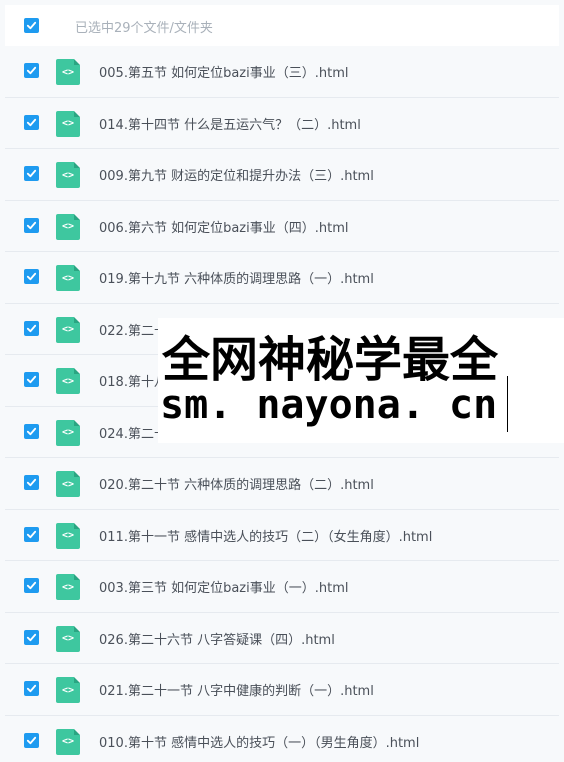 This screenshot has width=564, height=762. I want to click on file-row: <> 010.第十节 感情中选人的技巧（一）（男生角度）.html, so click(282, 738).